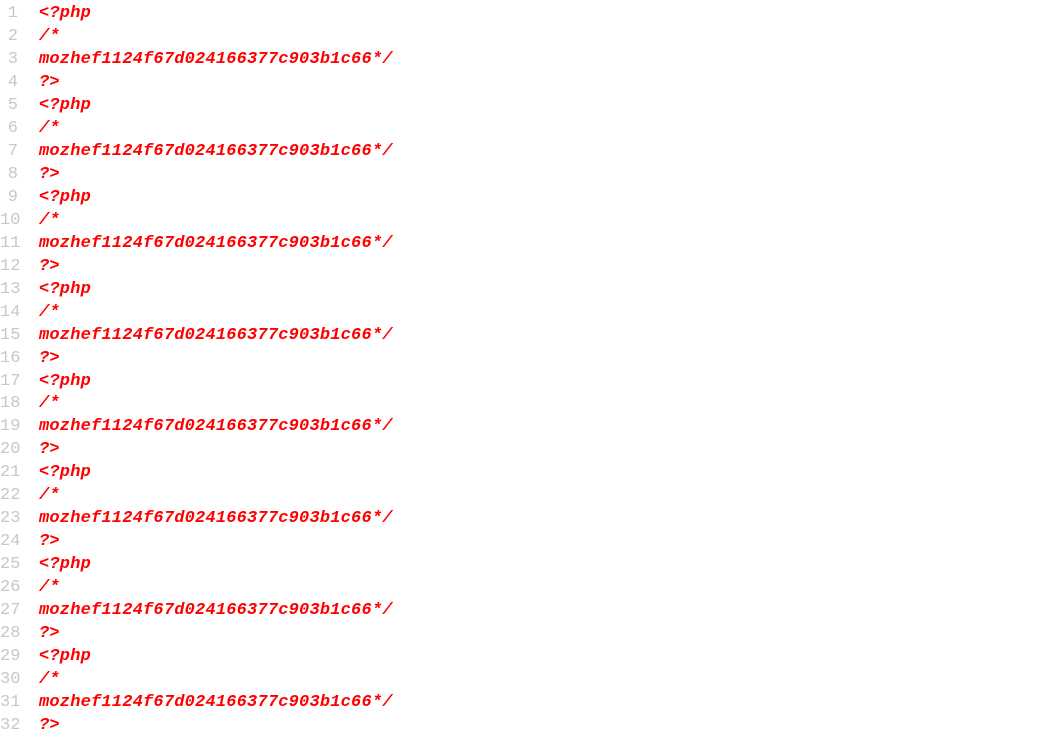 The image size is (1041, 742). What do you see at coordinates (520, 198) in the screenshot?
I see `code-line: 9 <?php` at bounding box center [520, 198].